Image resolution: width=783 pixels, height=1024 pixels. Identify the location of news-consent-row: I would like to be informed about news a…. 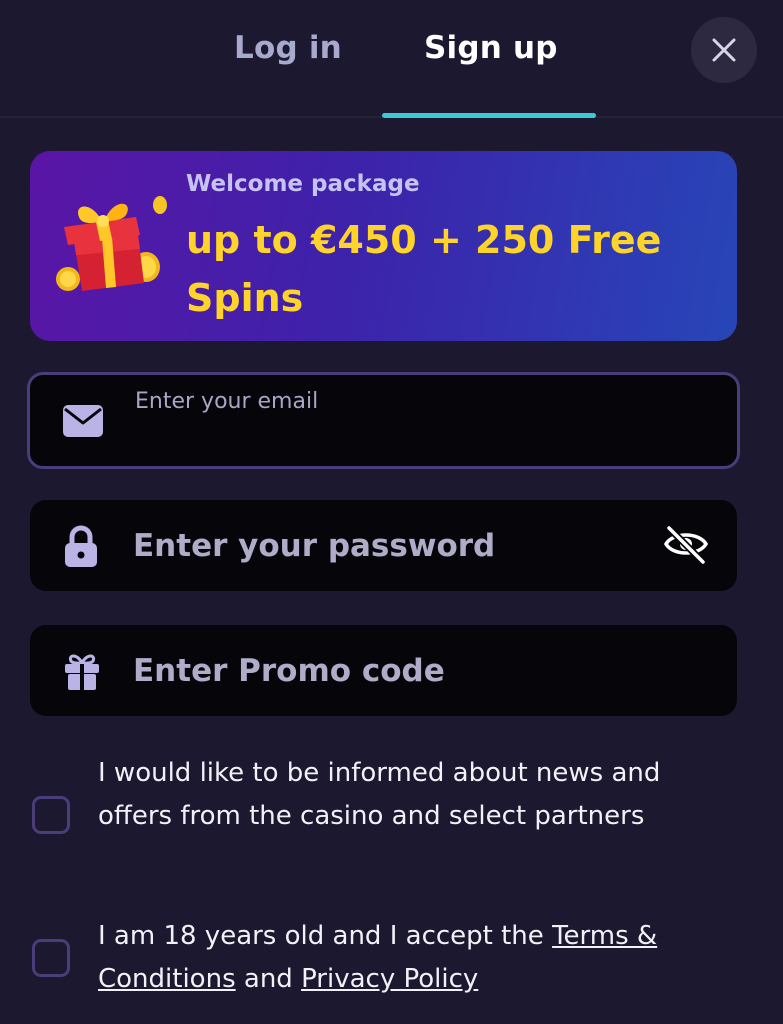
(390, 817).